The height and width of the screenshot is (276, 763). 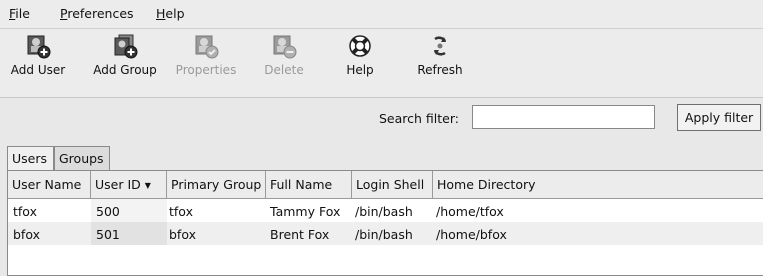 What do you see at coordinates (39, 47) in the screenshot?
I see `add-user-icon` at bounding box center [39, 47].